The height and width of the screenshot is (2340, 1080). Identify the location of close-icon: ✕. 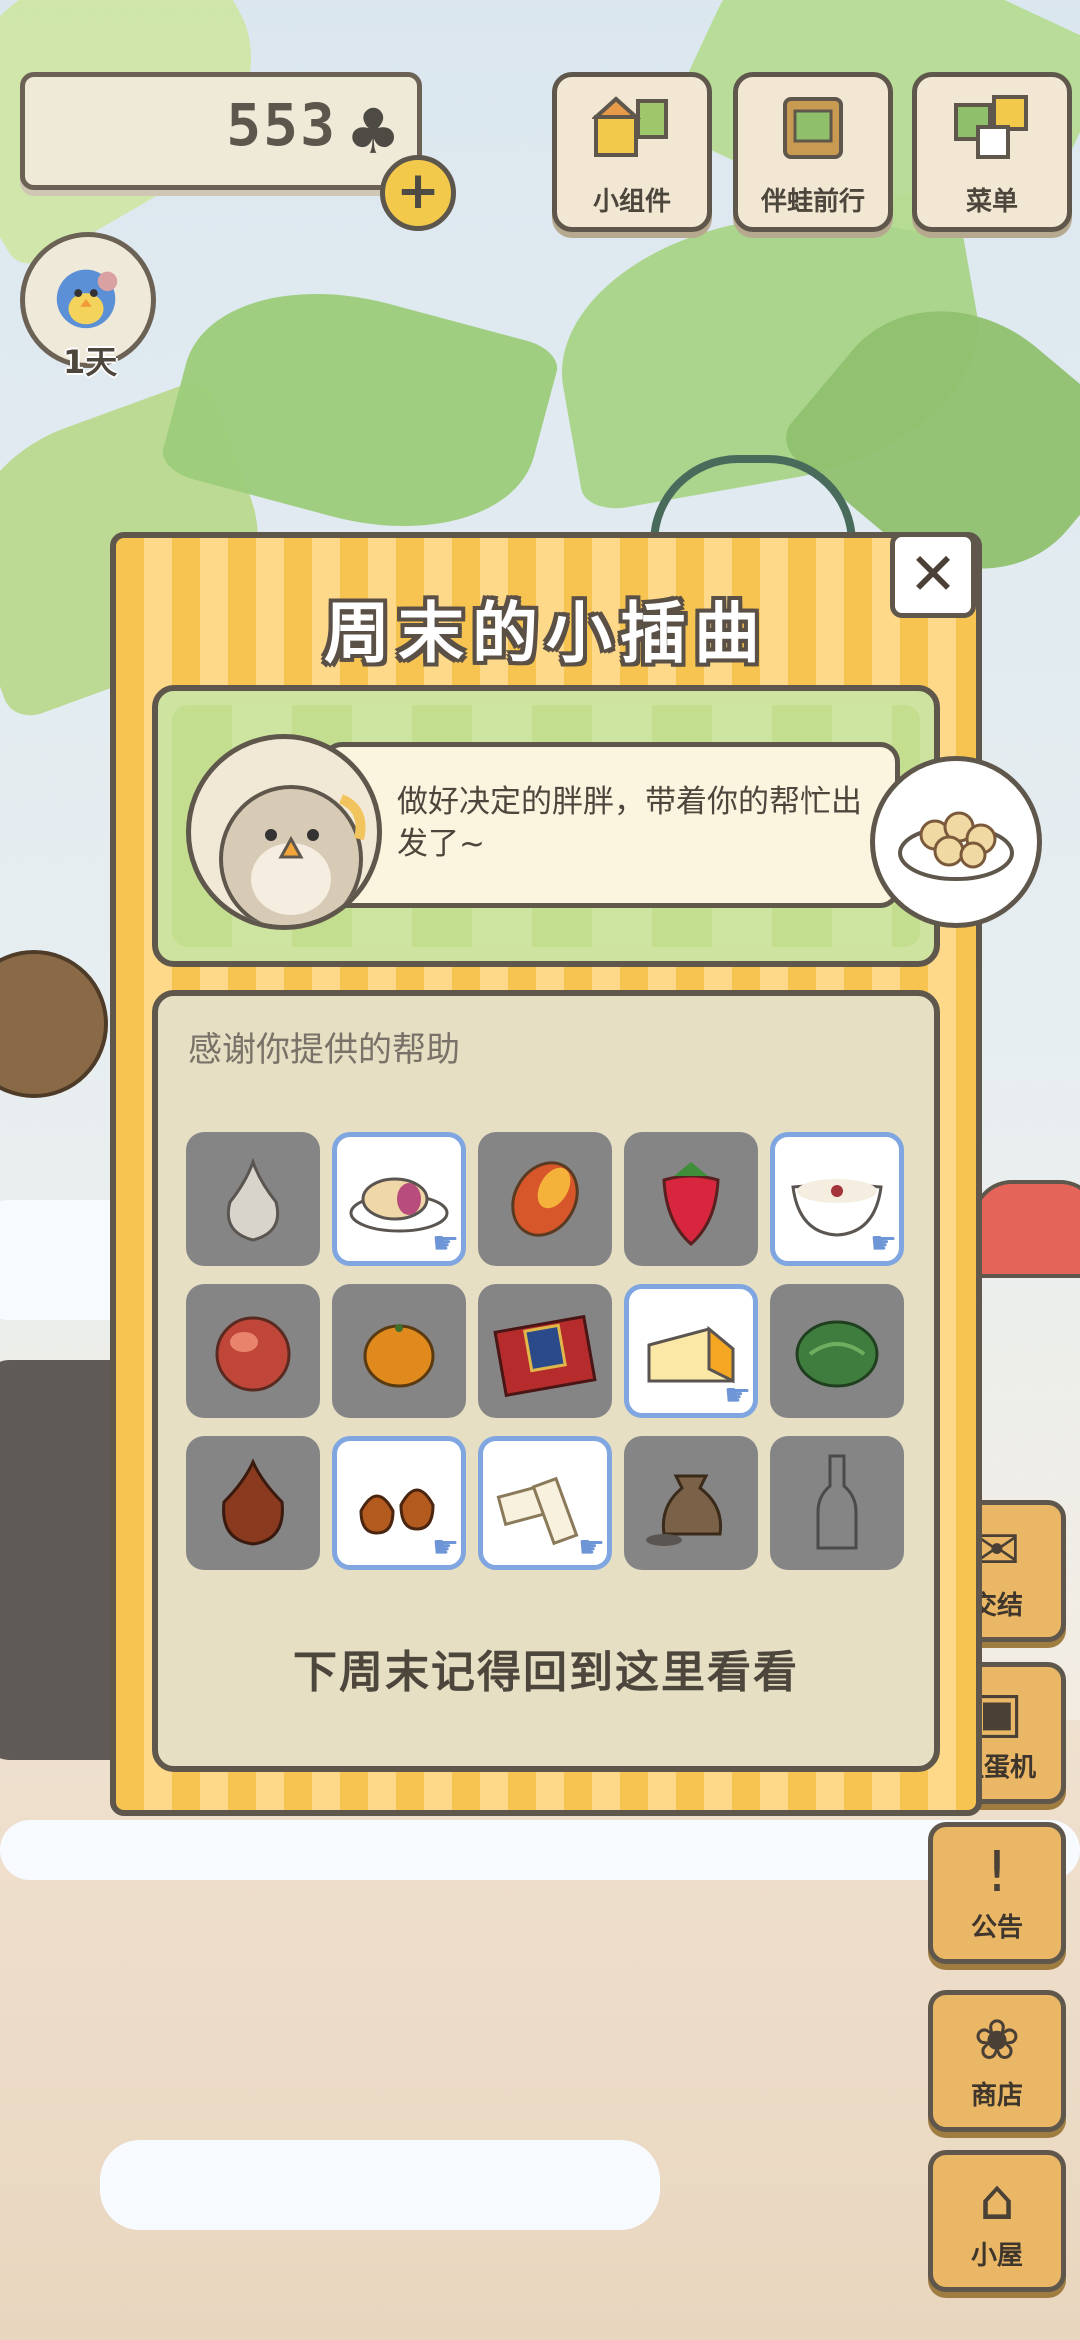
(933, 574).